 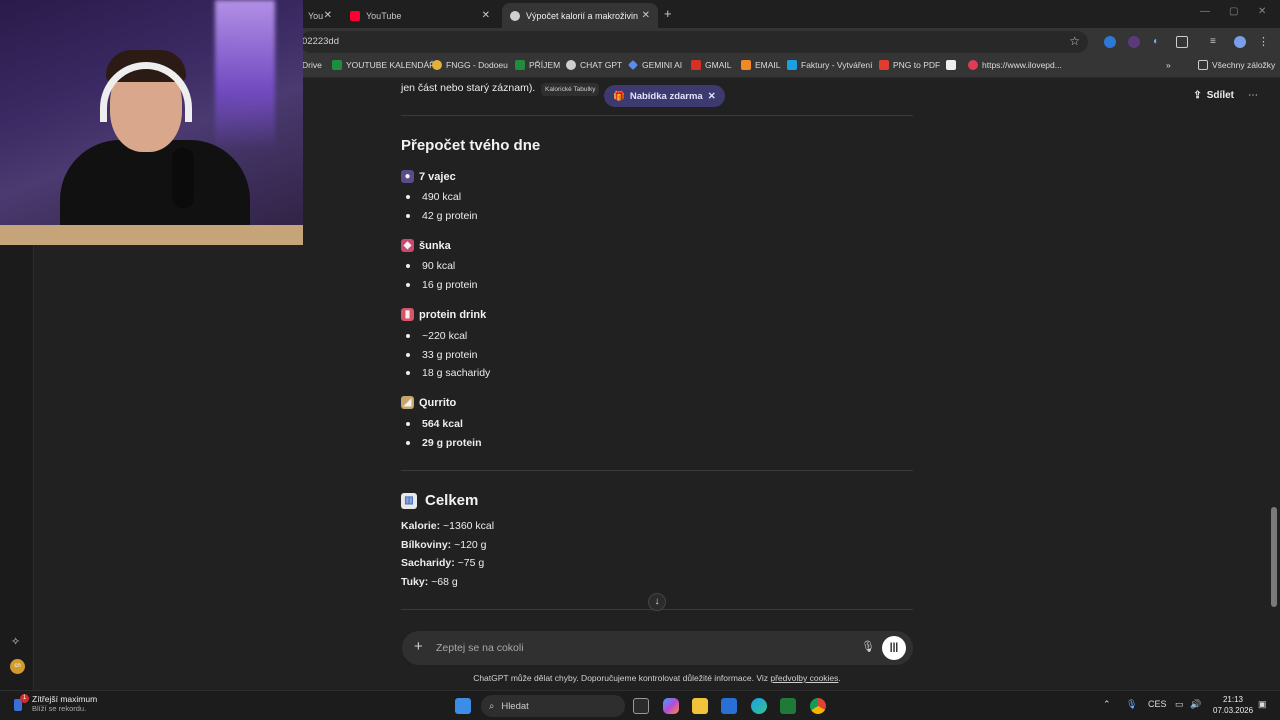 I want to click on summary-value: ~1360 kcal, so click(x=469, y=526).